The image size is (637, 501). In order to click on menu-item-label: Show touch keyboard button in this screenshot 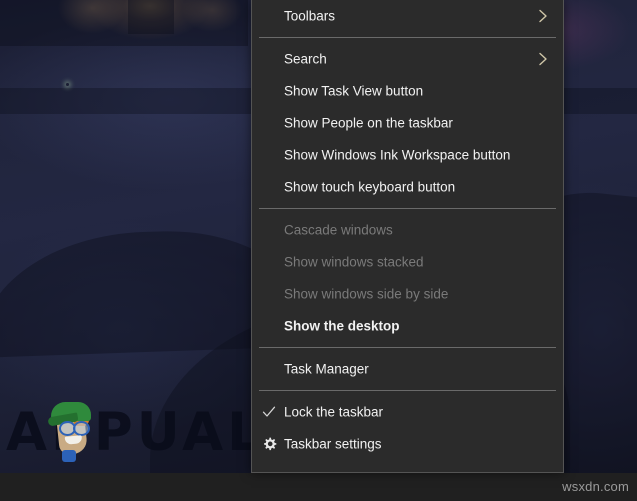, I will do `click(370, 187)`.